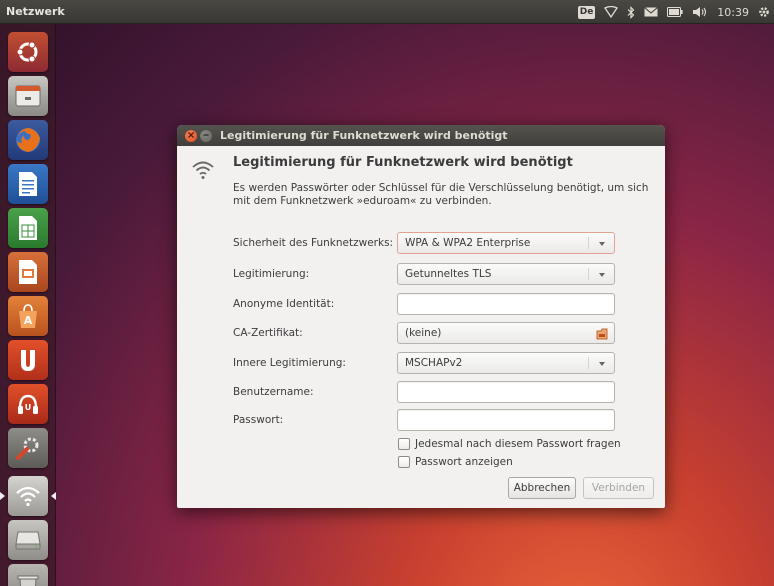  I want to click on session-gear-icon, so click(764, 12).